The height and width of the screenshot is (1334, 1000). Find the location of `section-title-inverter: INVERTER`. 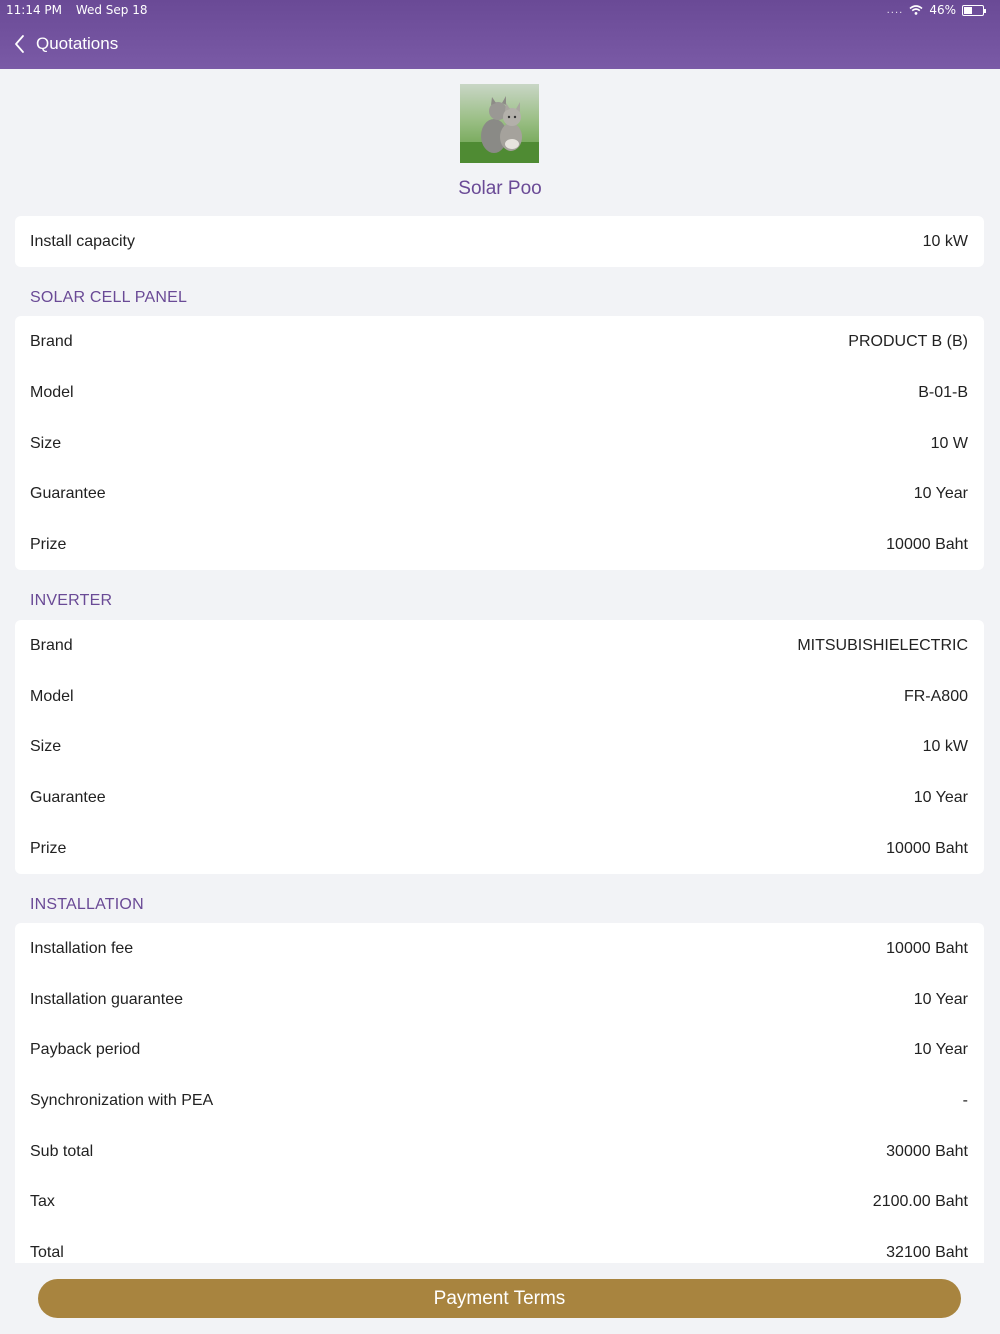

section-title-inverter: INVERTER is located at coordinates (71, 600).